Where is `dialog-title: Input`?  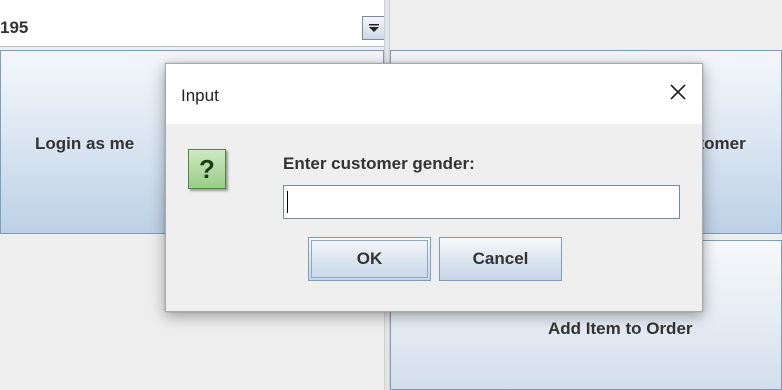 dialog-title: Input is located at coordinates (200, 95).